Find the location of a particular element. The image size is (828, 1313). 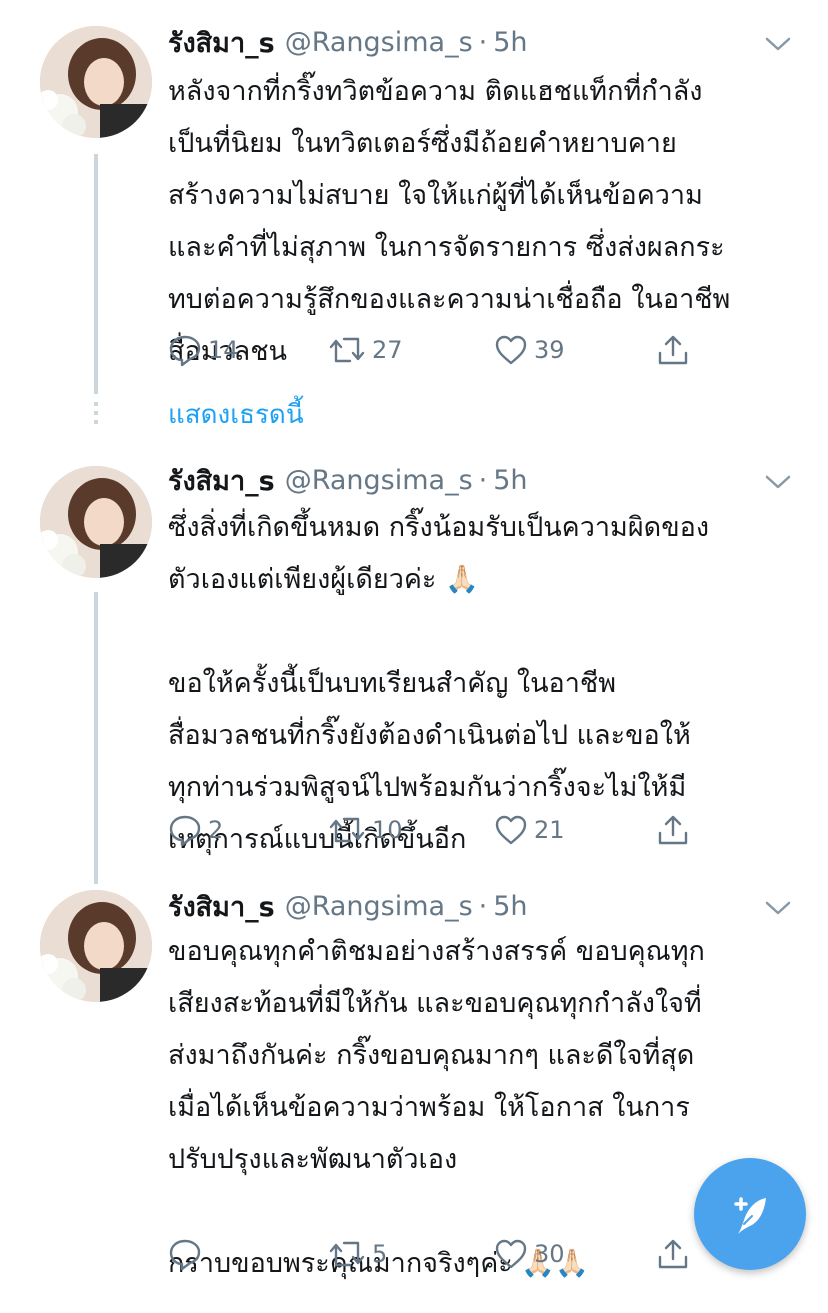

reply-button: 14 is located at coordinates (203, 350).